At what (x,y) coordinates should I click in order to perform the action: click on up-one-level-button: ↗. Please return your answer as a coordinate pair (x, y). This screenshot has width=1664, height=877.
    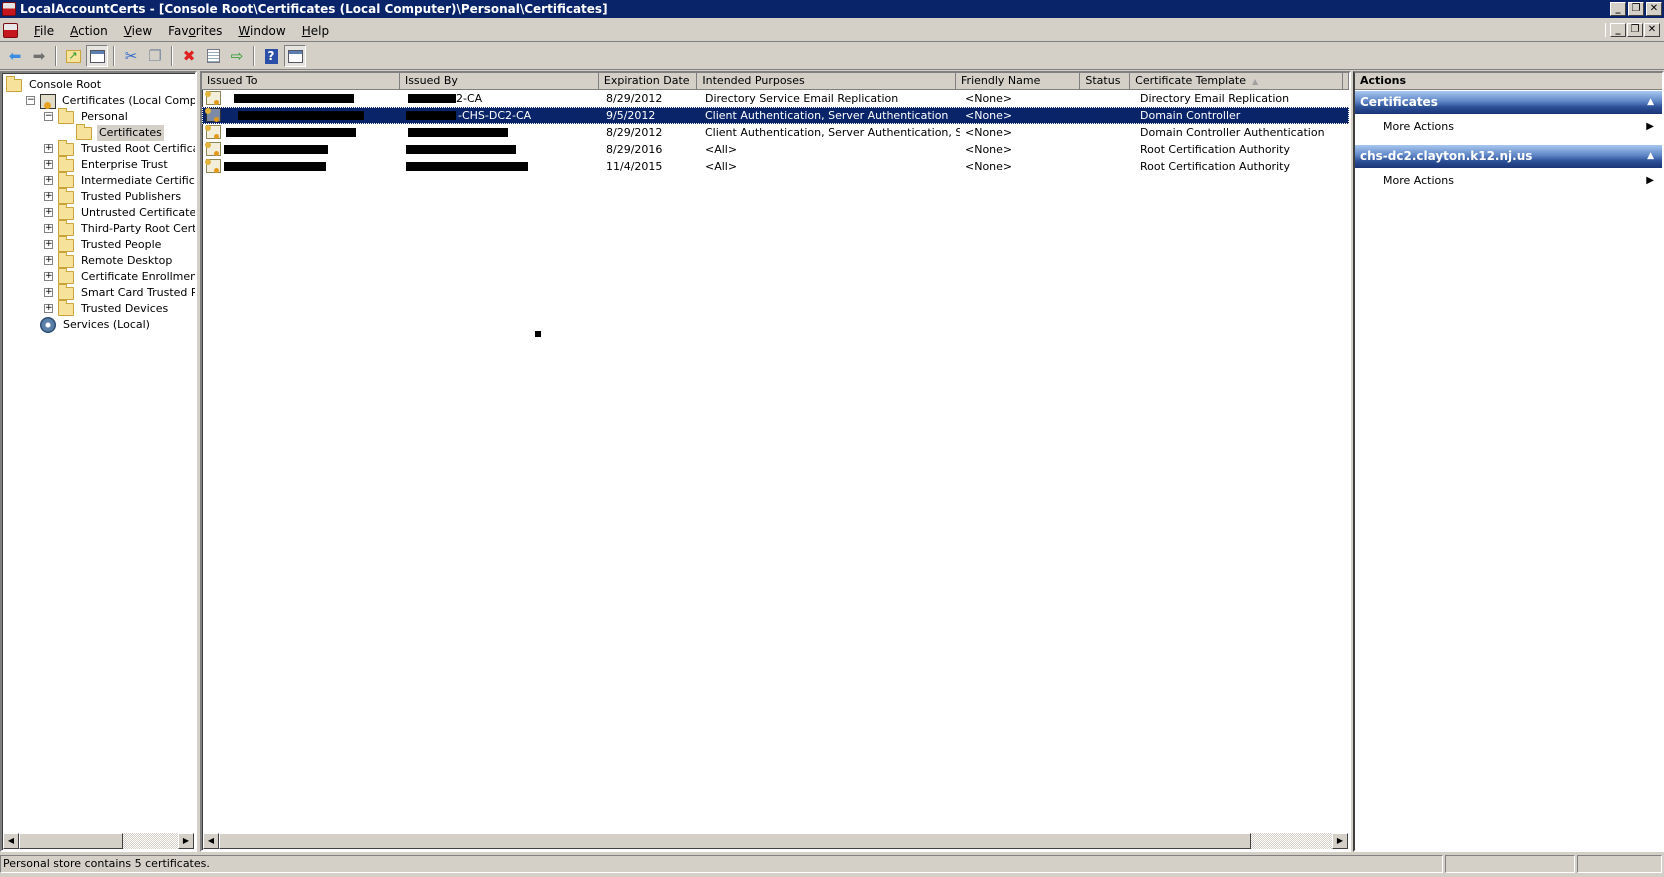
    Looking at the image, I should click on (73, 56).